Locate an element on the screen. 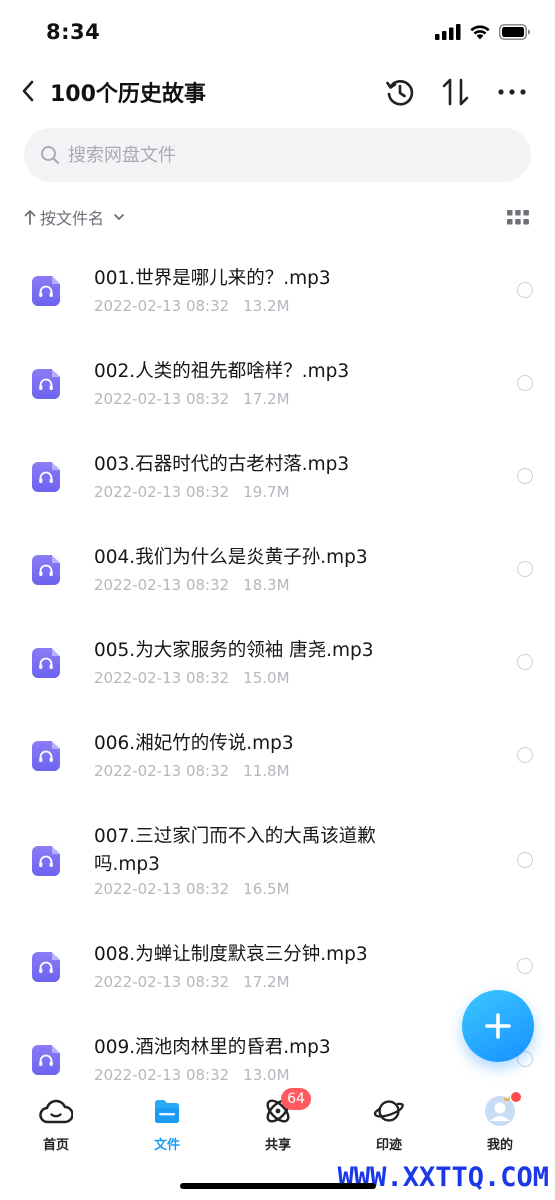  sort-order-button is located at coordinates (456, 92).